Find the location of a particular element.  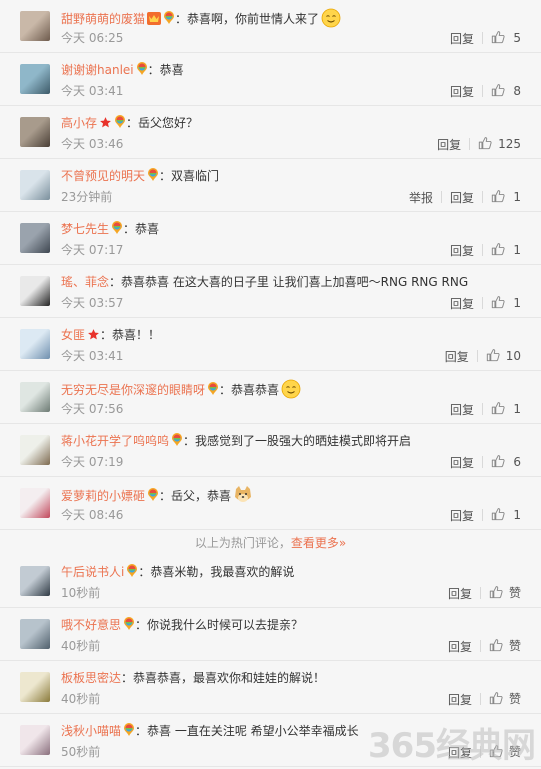

username-link: 无穷无尽是你深邃的眼睛呀 is located at coordinates (133, 390).